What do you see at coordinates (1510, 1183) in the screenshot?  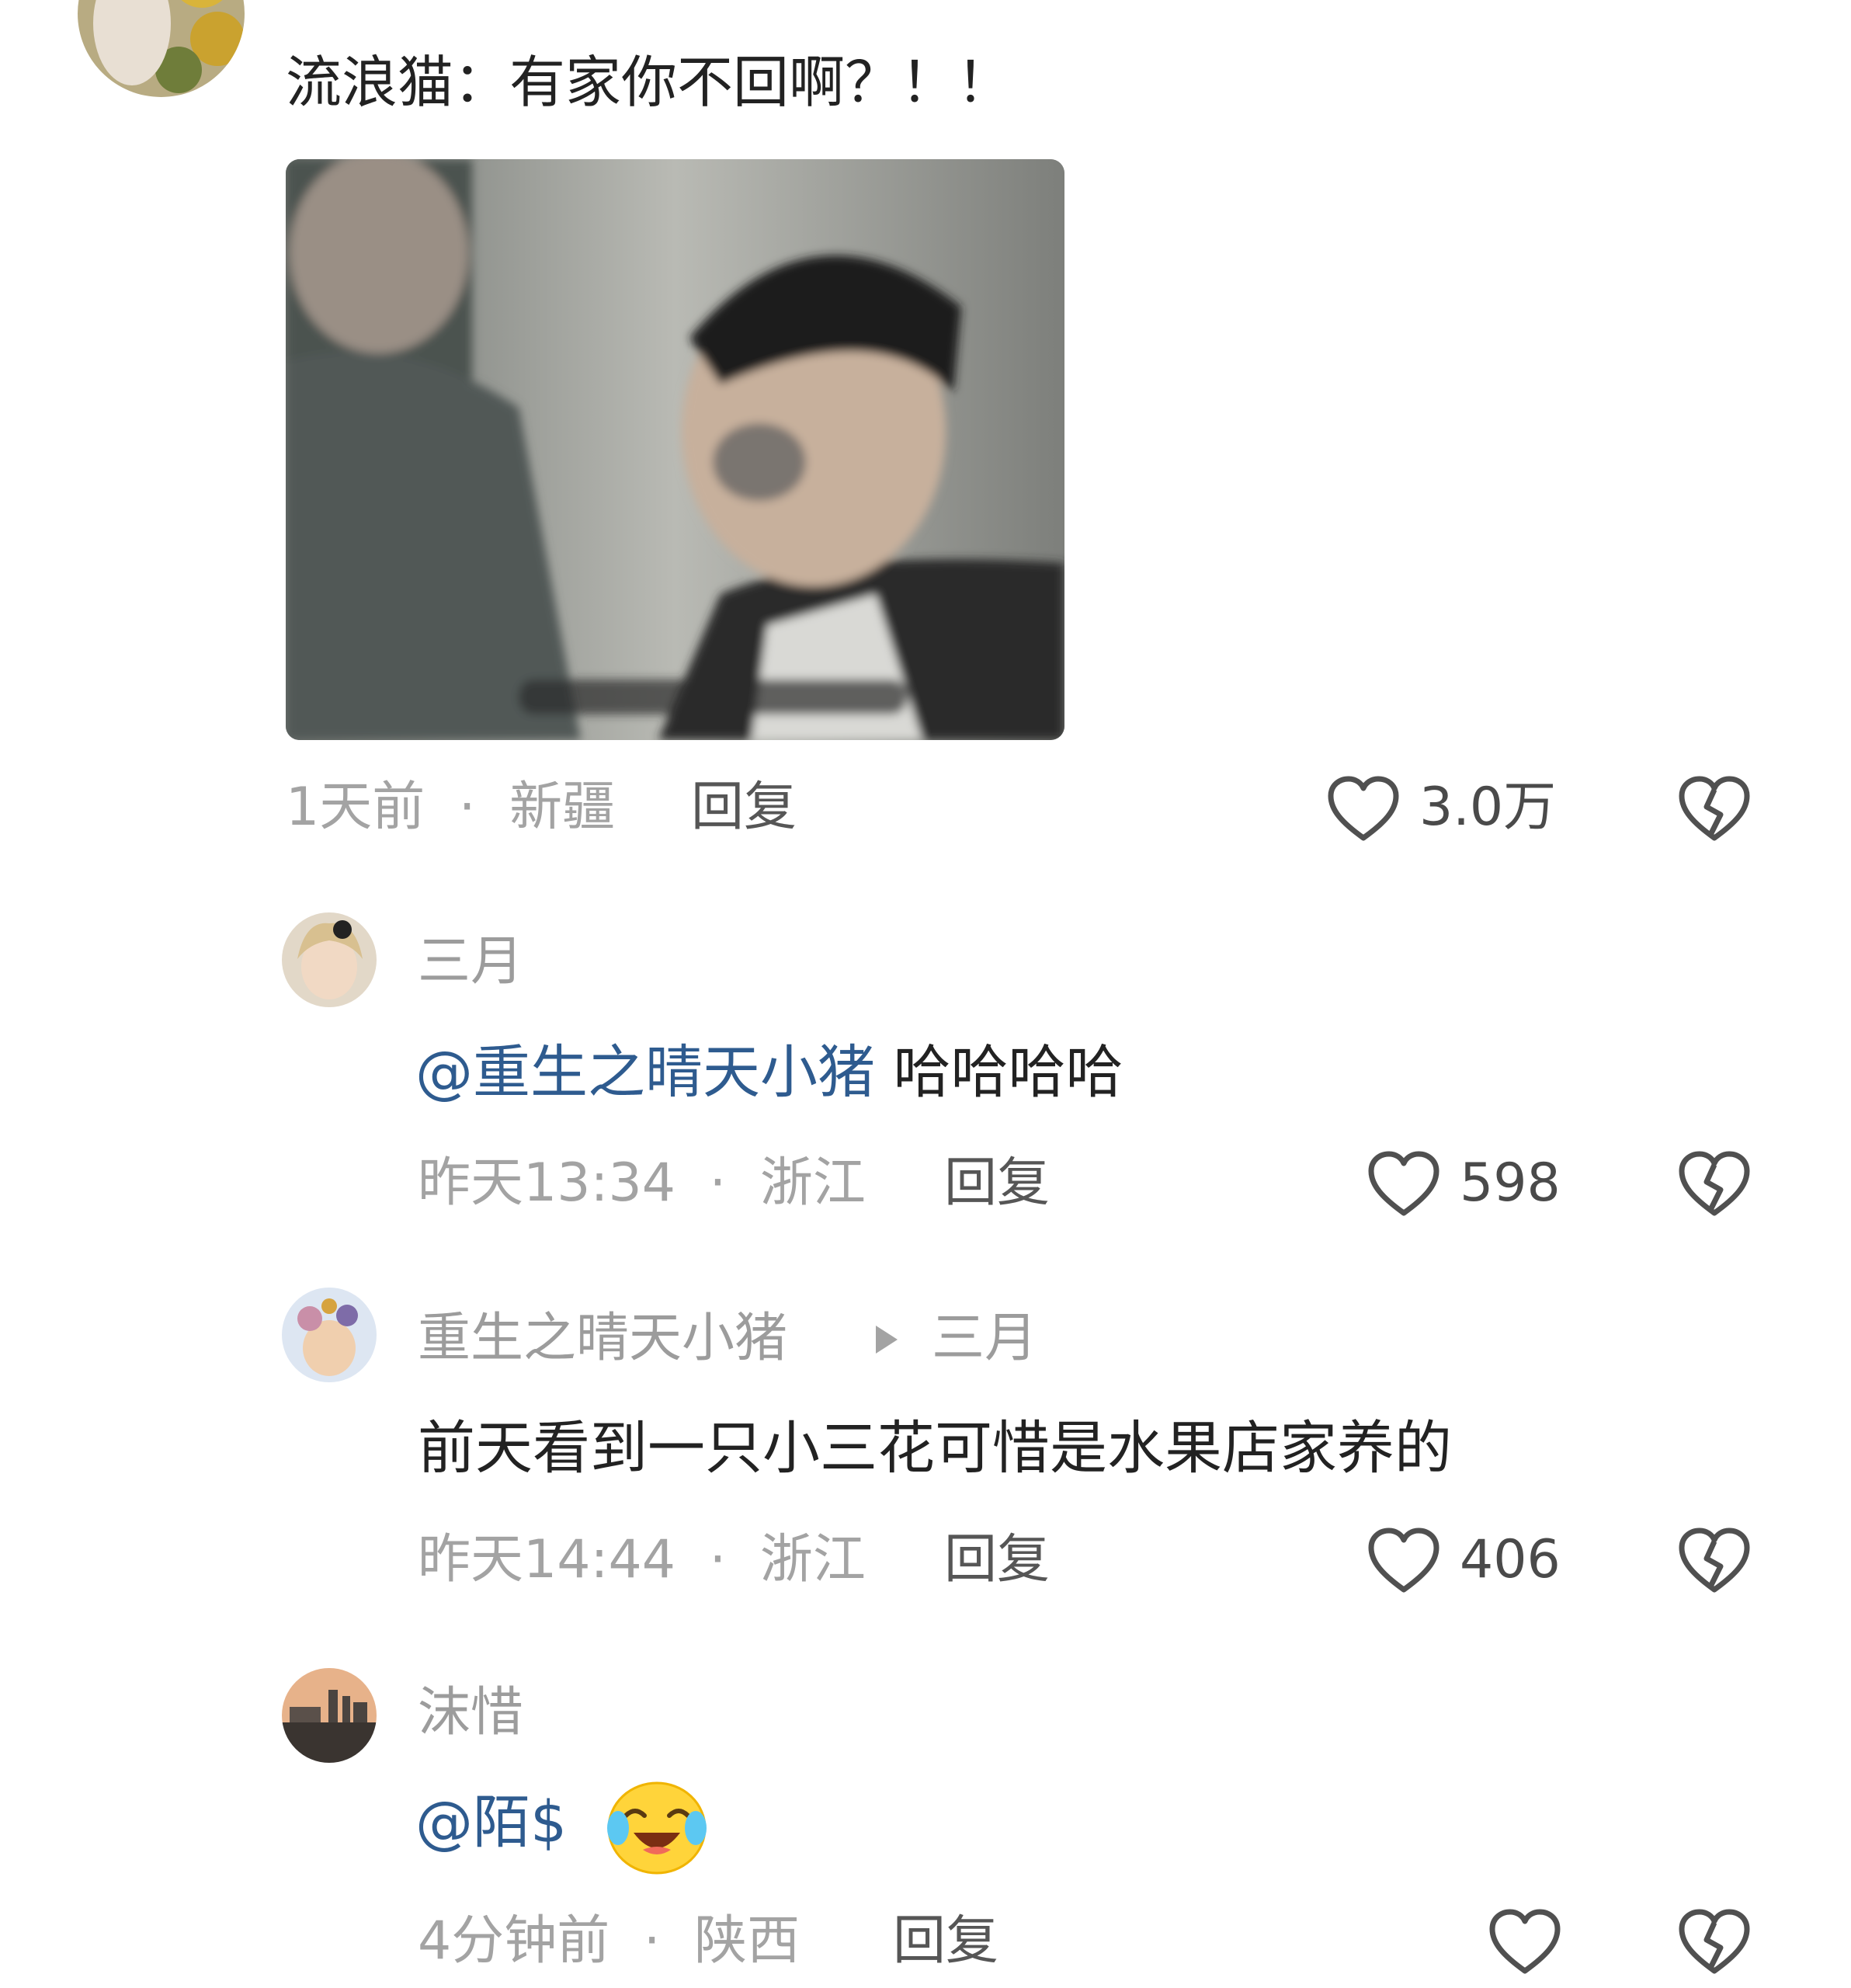 I see `reply-1-like-count: 598` at bounding box center [1510, 1183].